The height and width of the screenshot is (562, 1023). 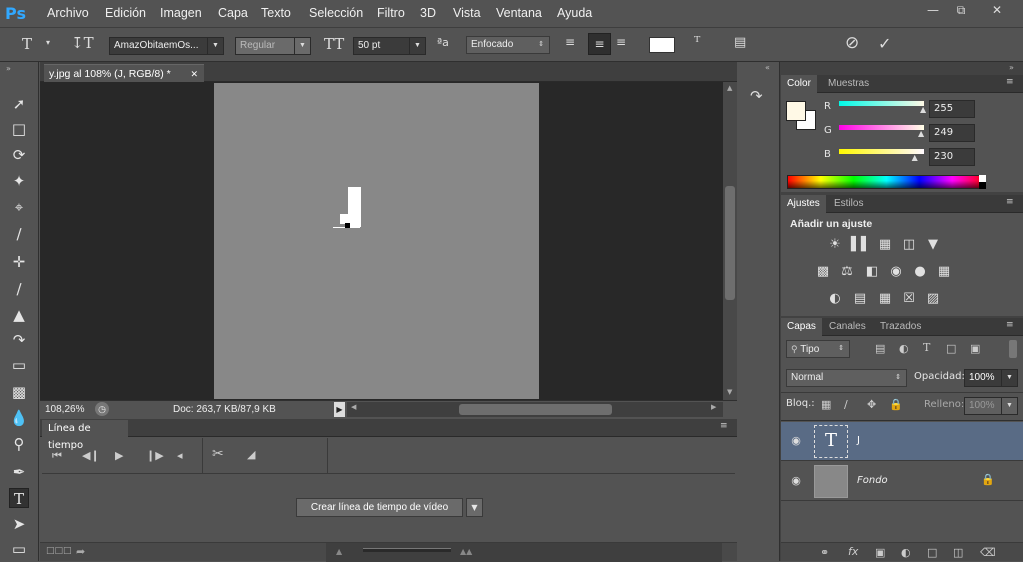 I want to click on path-selection-tool-icon: ➤, so click(x=19, y=524).